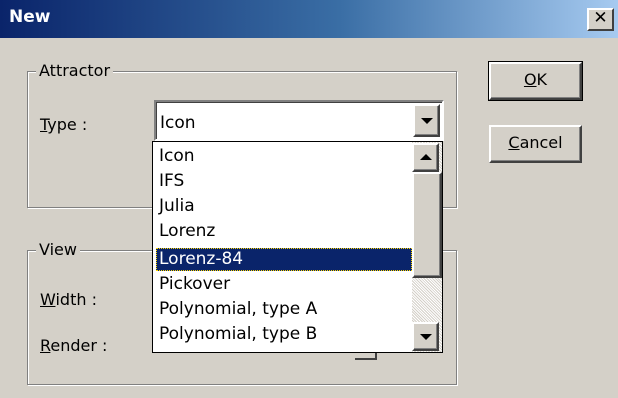  I want to click on list-item-selected: Lorenz-84, so click(284, 259).